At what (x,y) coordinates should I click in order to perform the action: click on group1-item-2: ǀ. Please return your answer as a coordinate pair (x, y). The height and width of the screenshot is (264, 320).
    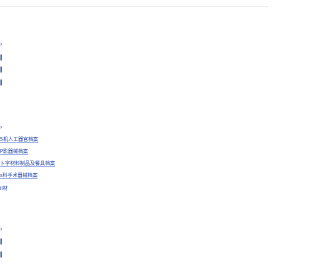
    Looking at the image, I should click on (1, 70).